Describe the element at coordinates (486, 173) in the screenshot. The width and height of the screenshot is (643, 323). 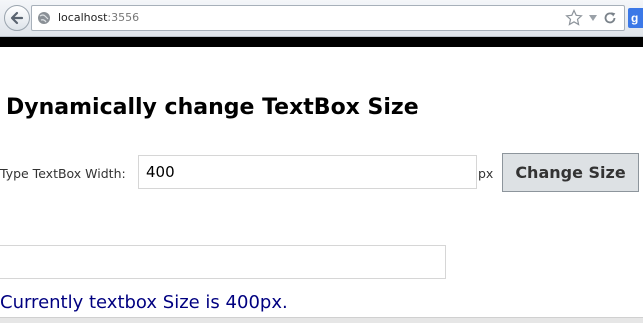
I see `px-unit-label: px` at that location.